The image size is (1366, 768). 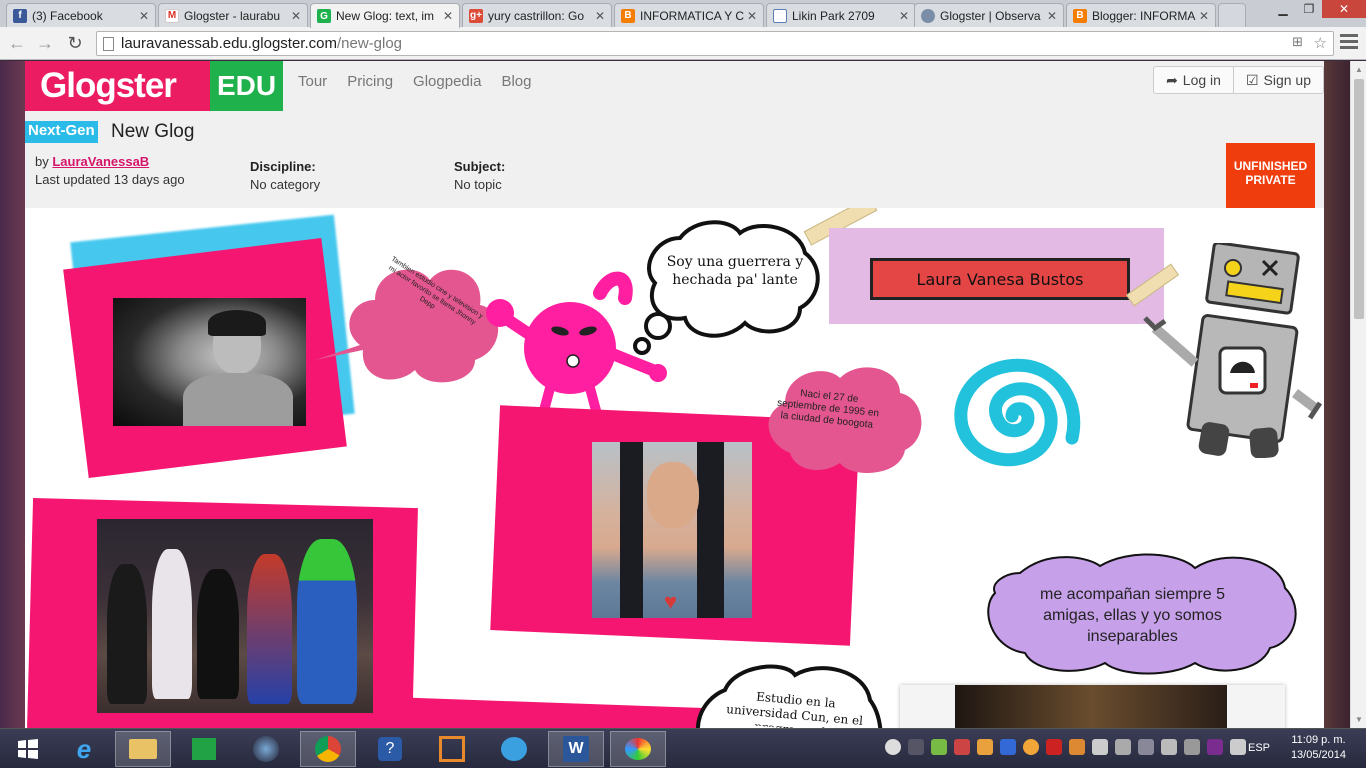 I want to click on volume-icon, so click(x=1169, y=747).